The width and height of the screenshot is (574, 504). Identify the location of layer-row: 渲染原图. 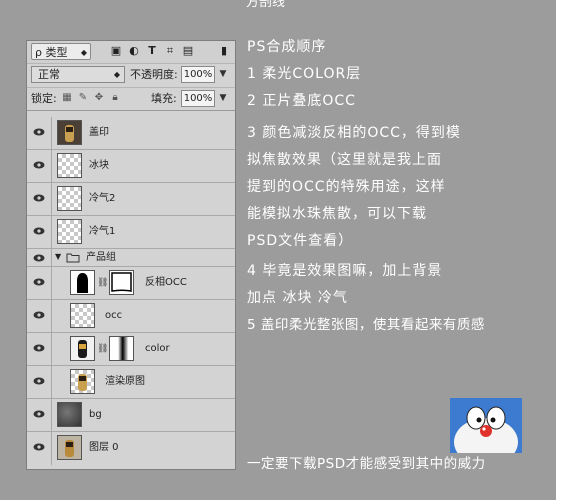
(131, 382).